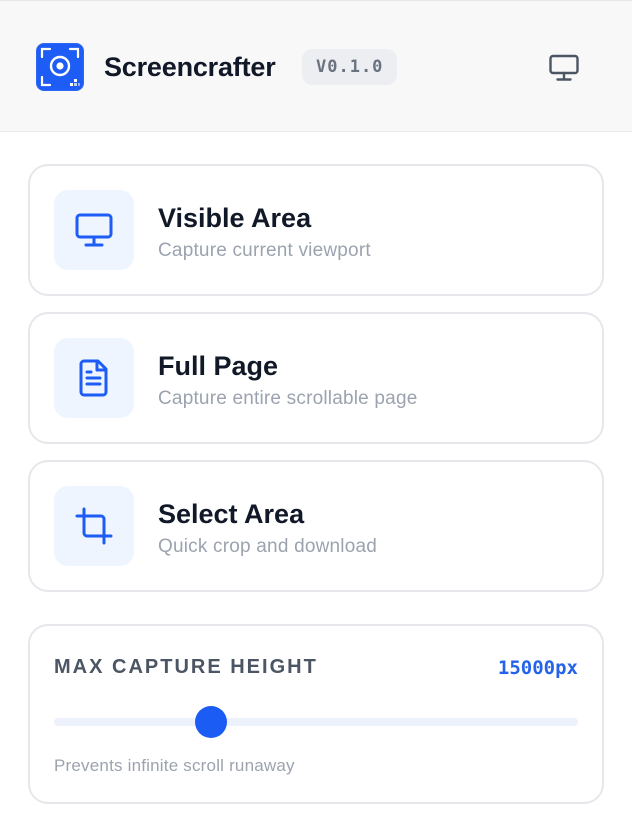 This screenshot has height=822, width=632. What do you see at coordinates (316, 378) in the screenshot?
I see `full-page-button: Full Page Capture entire scrollable page` at bounding box center [316, 378].